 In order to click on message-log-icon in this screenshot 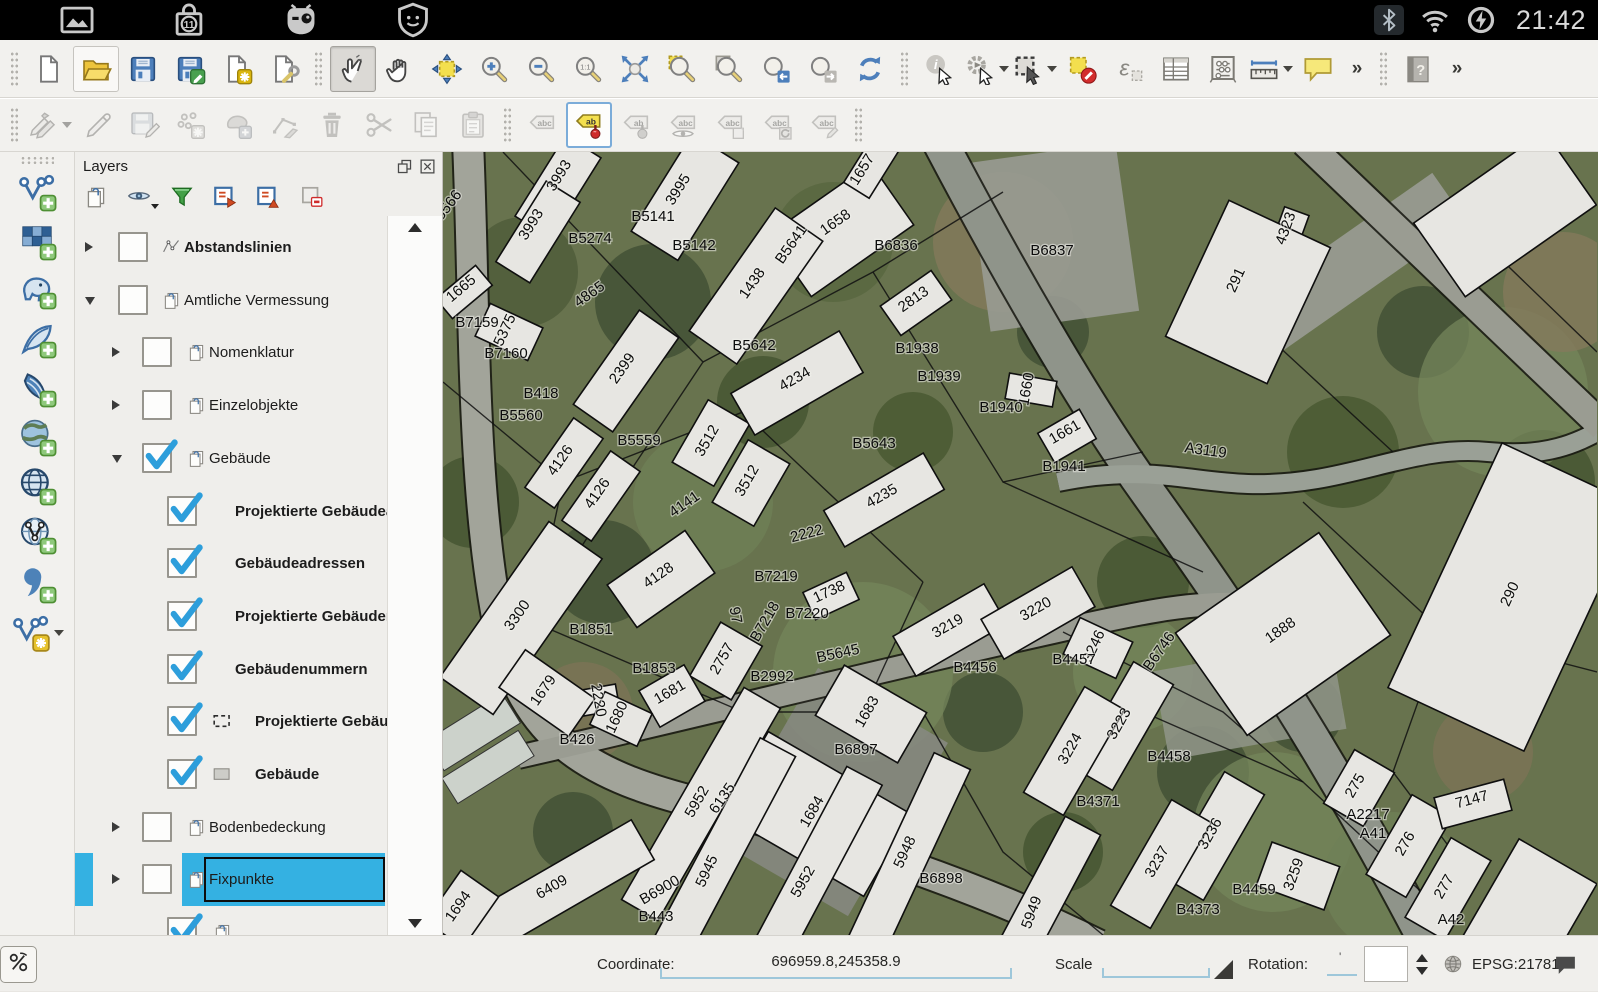, I will do `click(1565, 964)`.